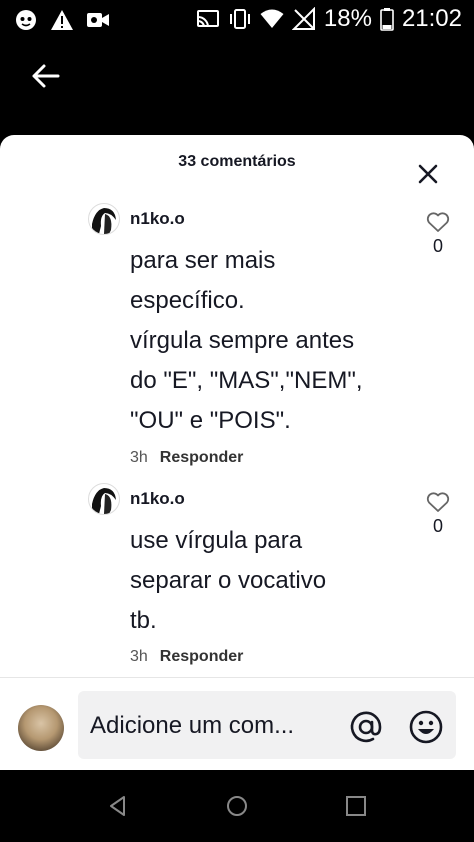 The image size is (474, 842). I want to click on close-icon, so click(428, 174).